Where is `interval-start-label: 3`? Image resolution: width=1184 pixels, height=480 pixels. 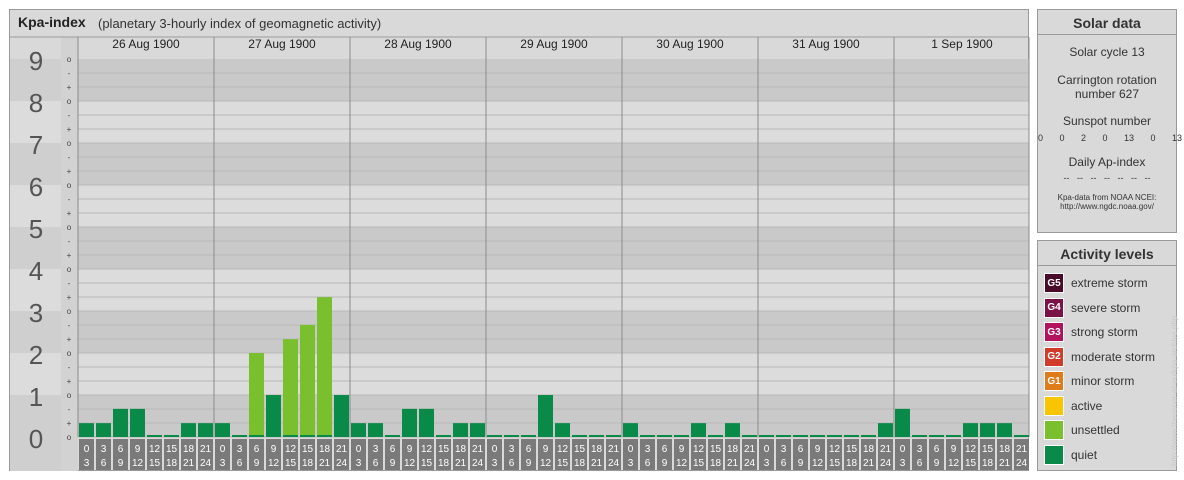 interval-start-label: 3 is located at coordinates (512, 449).